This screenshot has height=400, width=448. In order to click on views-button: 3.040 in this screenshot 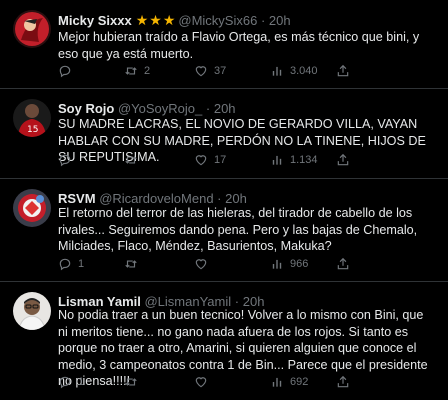, I will do `click(294, 71)`.